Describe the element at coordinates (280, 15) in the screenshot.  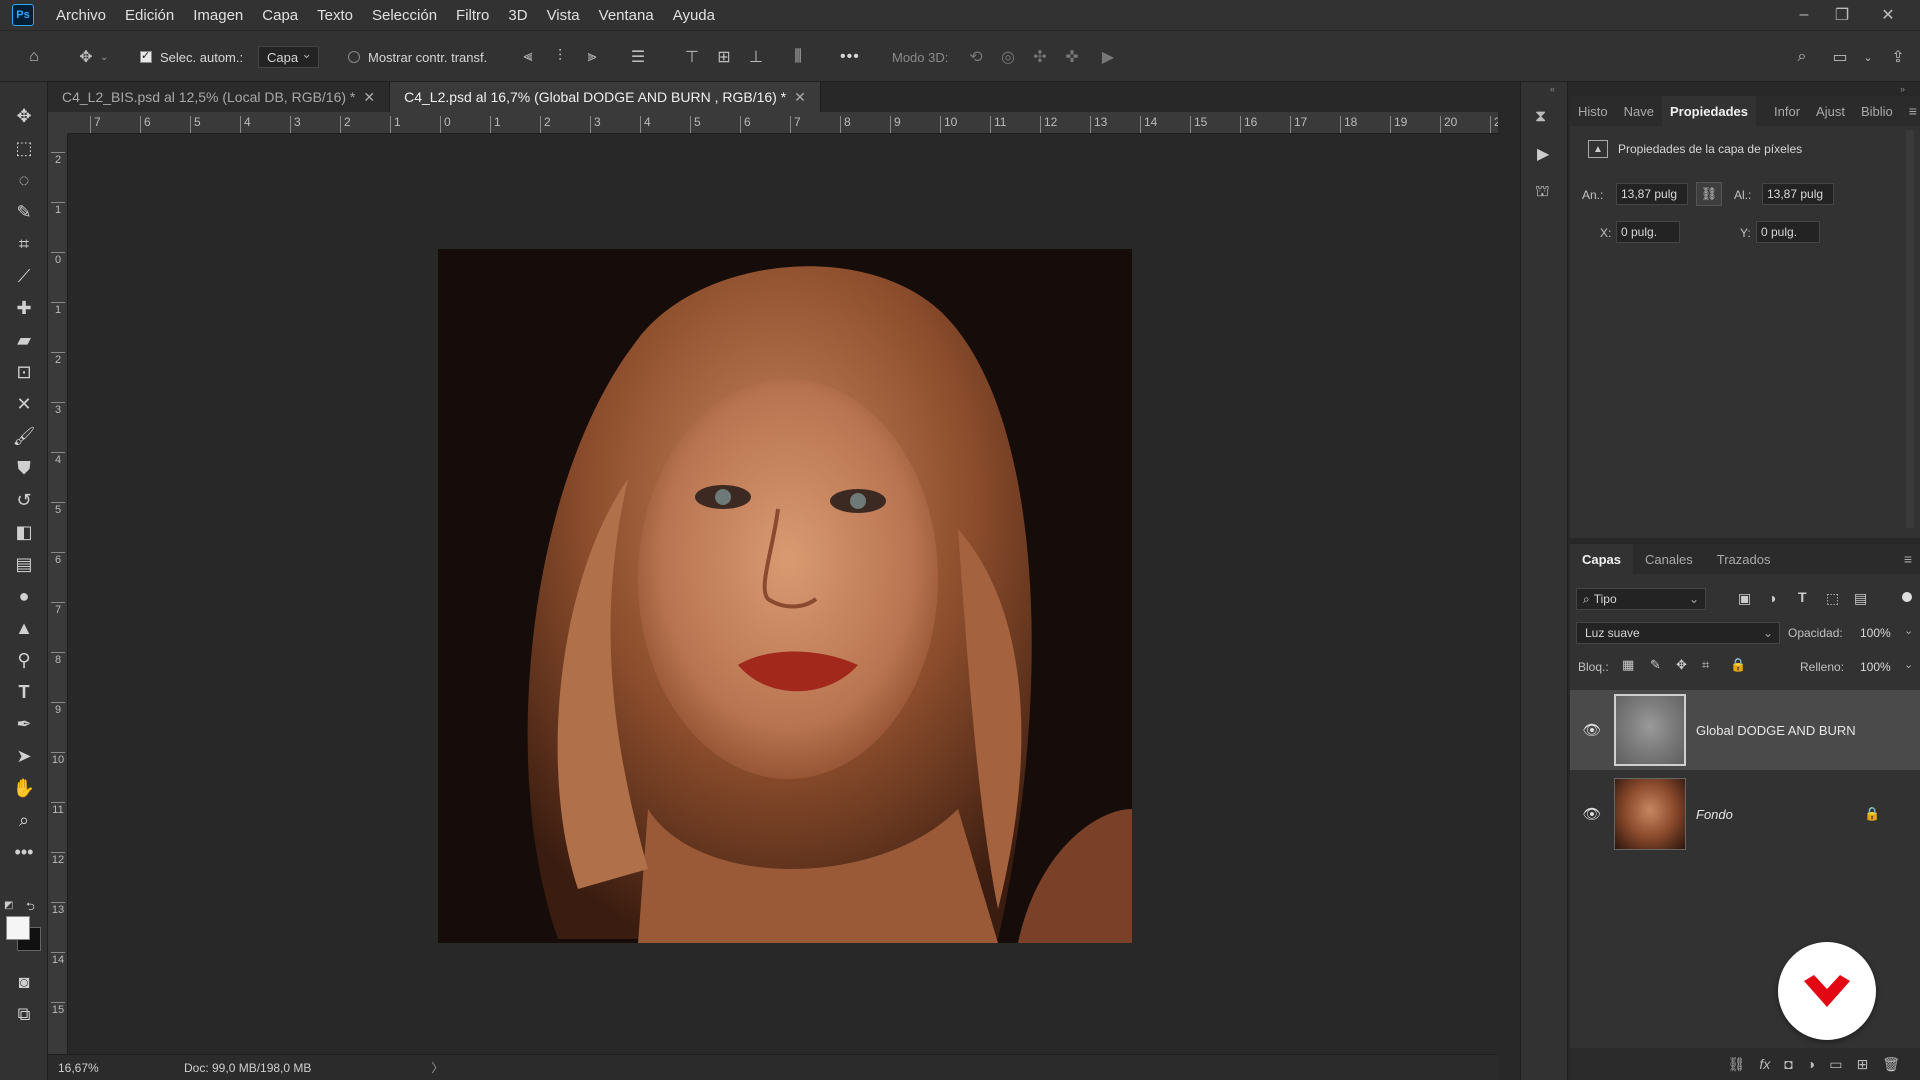
I see `menu-capa: Capa` at that location.